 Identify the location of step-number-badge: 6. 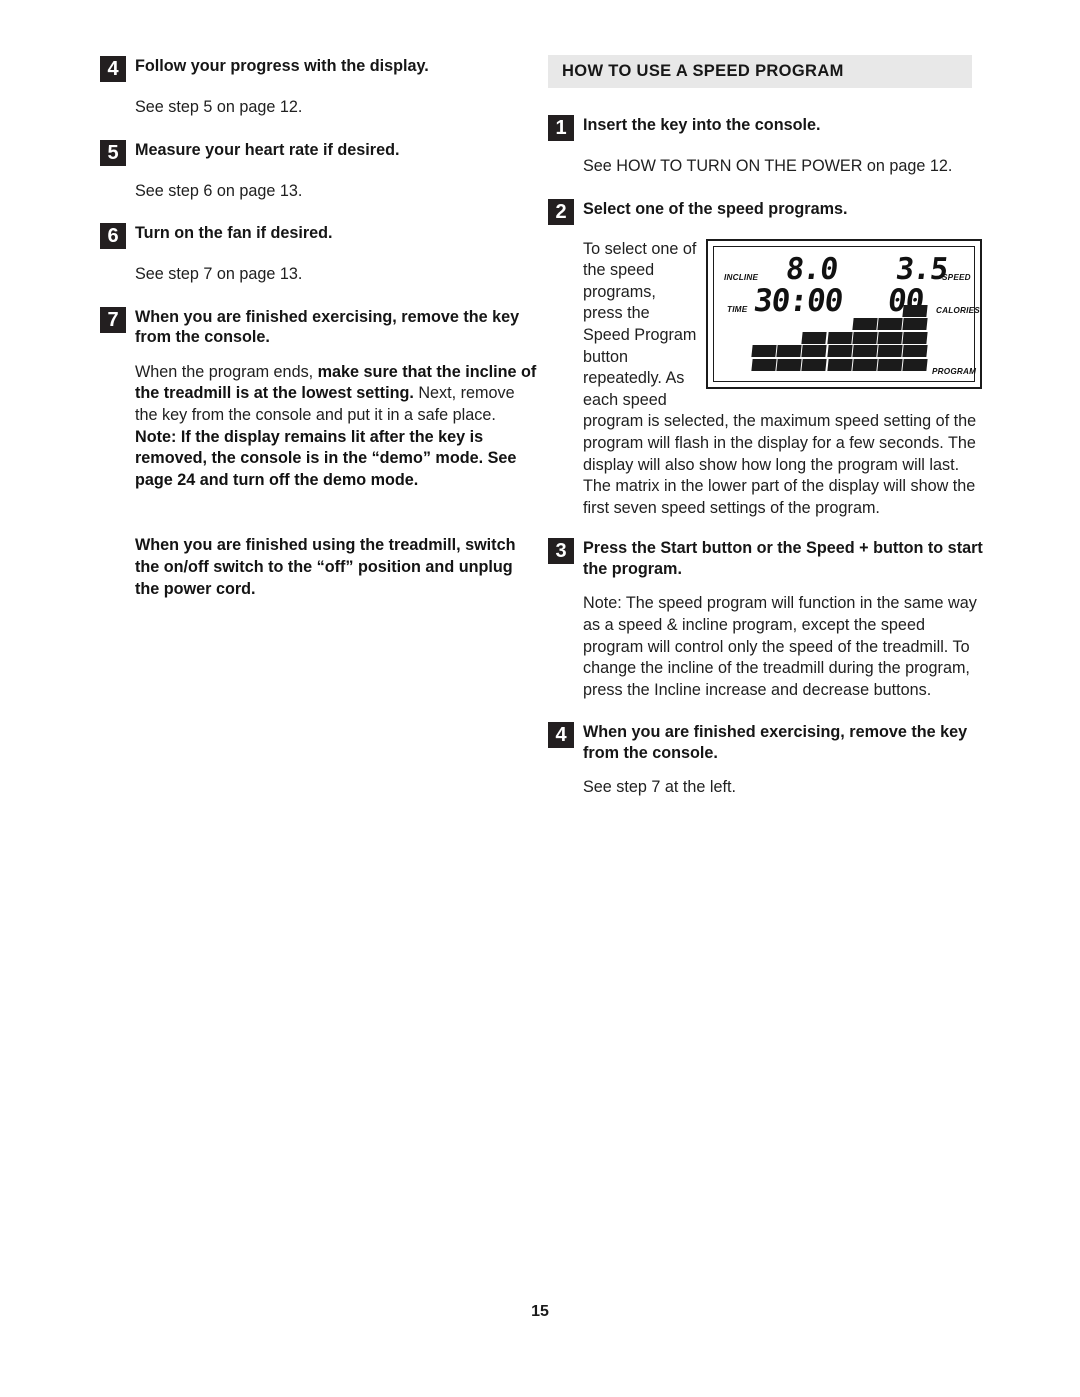
(113, 236).